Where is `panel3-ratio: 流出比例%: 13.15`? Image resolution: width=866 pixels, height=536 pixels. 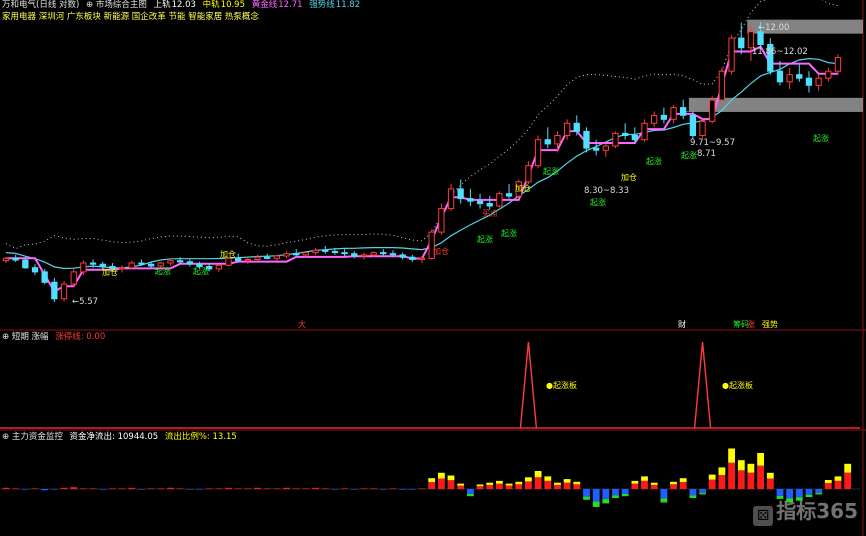
panel3-ratio: 流出比例%: 13.15 is located at coordinates (200, 437).